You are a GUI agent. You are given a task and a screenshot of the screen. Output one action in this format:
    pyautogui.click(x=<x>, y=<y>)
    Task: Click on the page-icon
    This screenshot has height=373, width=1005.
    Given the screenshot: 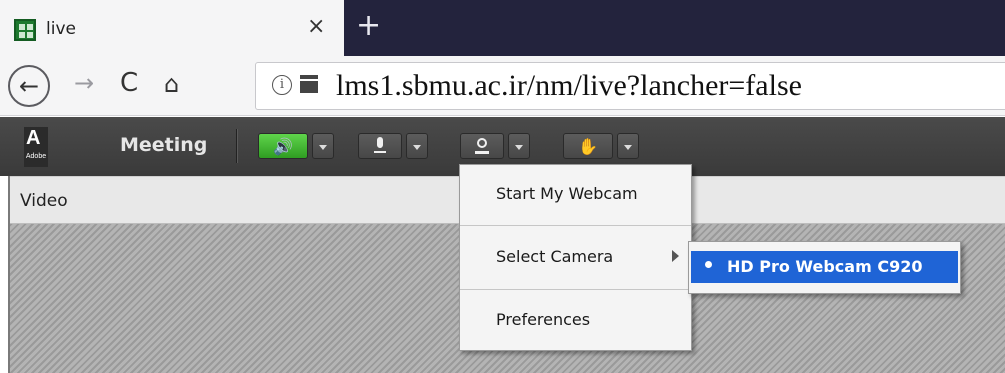 What is the action you would take?
    pyautogui.click(x=309, y=84)
    